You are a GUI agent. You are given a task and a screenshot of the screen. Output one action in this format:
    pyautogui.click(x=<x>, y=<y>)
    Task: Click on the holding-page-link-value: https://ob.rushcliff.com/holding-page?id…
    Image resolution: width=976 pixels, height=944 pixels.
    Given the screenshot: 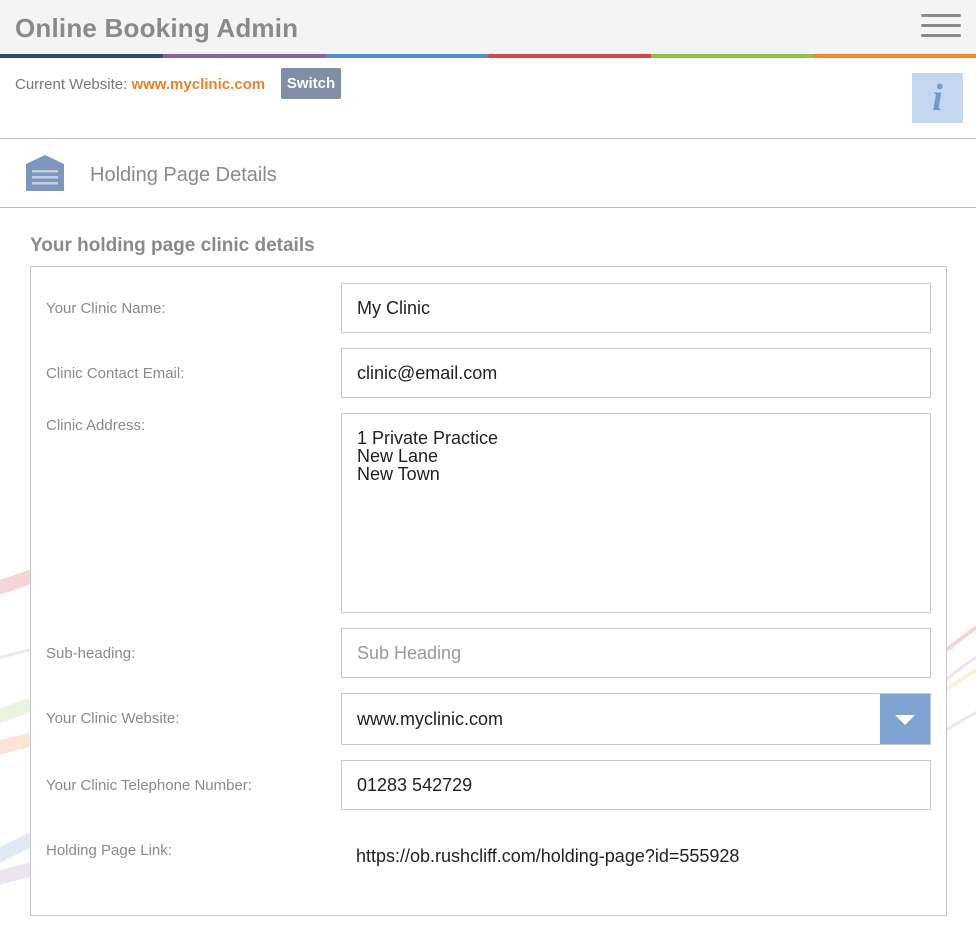 What is the action you would take?
    pyautogui.click(x=547, y=856)
    